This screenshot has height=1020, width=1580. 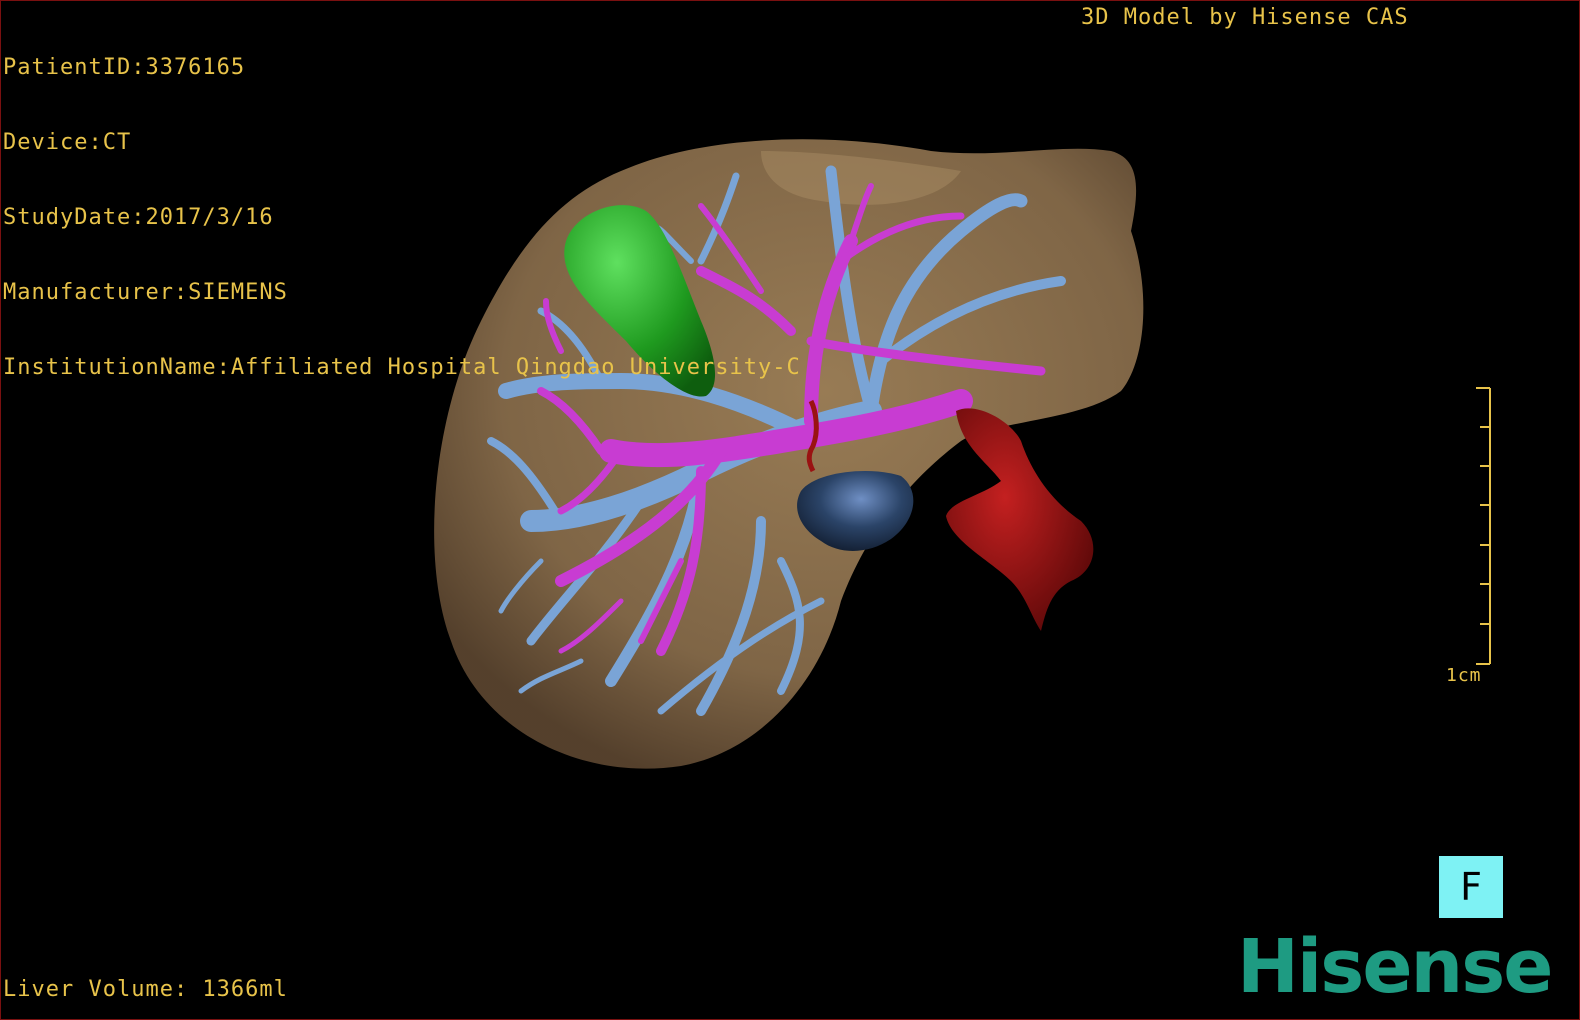 I want to click on liver-volume: Liver Volume: 1366ml, so click(x=145, y=989).